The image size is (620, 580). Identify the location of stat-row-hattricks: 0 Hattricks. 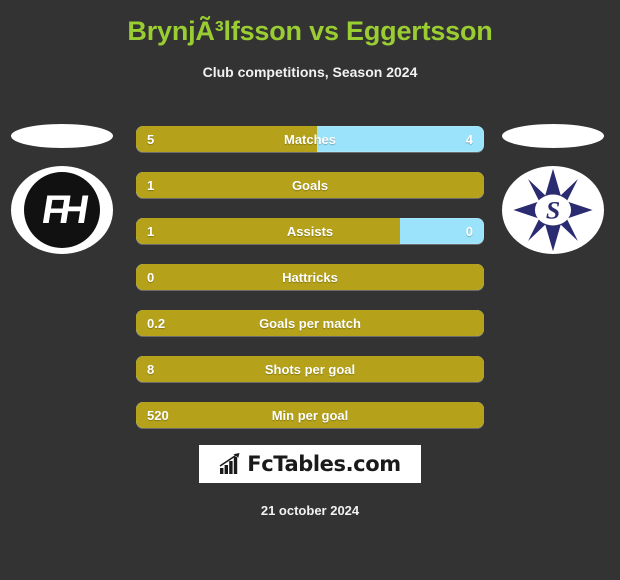
(310, 277).